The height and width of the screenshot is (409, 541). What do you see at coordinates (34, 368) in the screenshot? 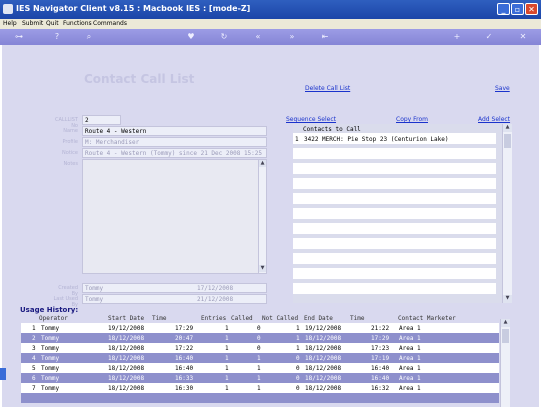
I see `table-cell: 5` at bounding box center [34, 368].